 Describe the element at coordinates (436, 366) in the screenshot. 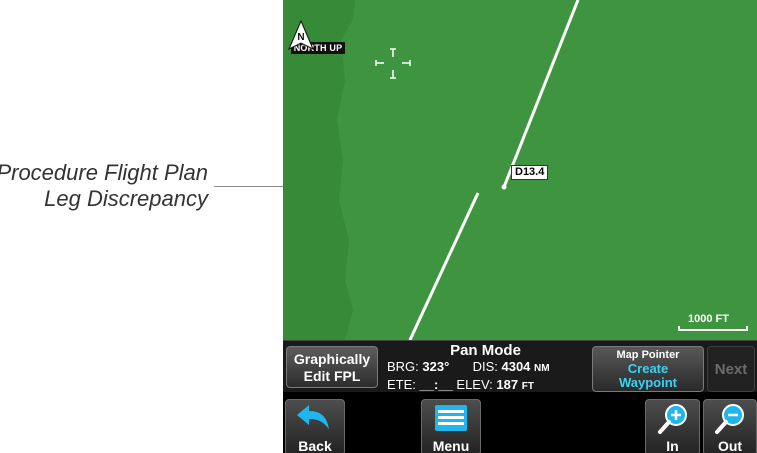

I see `brg-value: 323°` at that location.